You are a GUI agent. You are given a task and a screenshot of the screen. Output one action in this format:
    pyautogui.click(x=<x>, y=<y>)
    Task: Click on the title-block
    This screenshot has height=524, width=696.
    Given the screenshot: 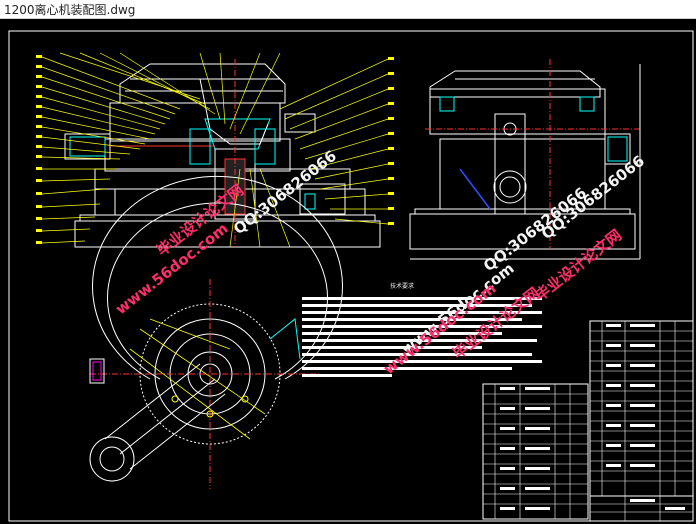 What is the action you would take?
    pyautogui.click(x=641, y=508)
    